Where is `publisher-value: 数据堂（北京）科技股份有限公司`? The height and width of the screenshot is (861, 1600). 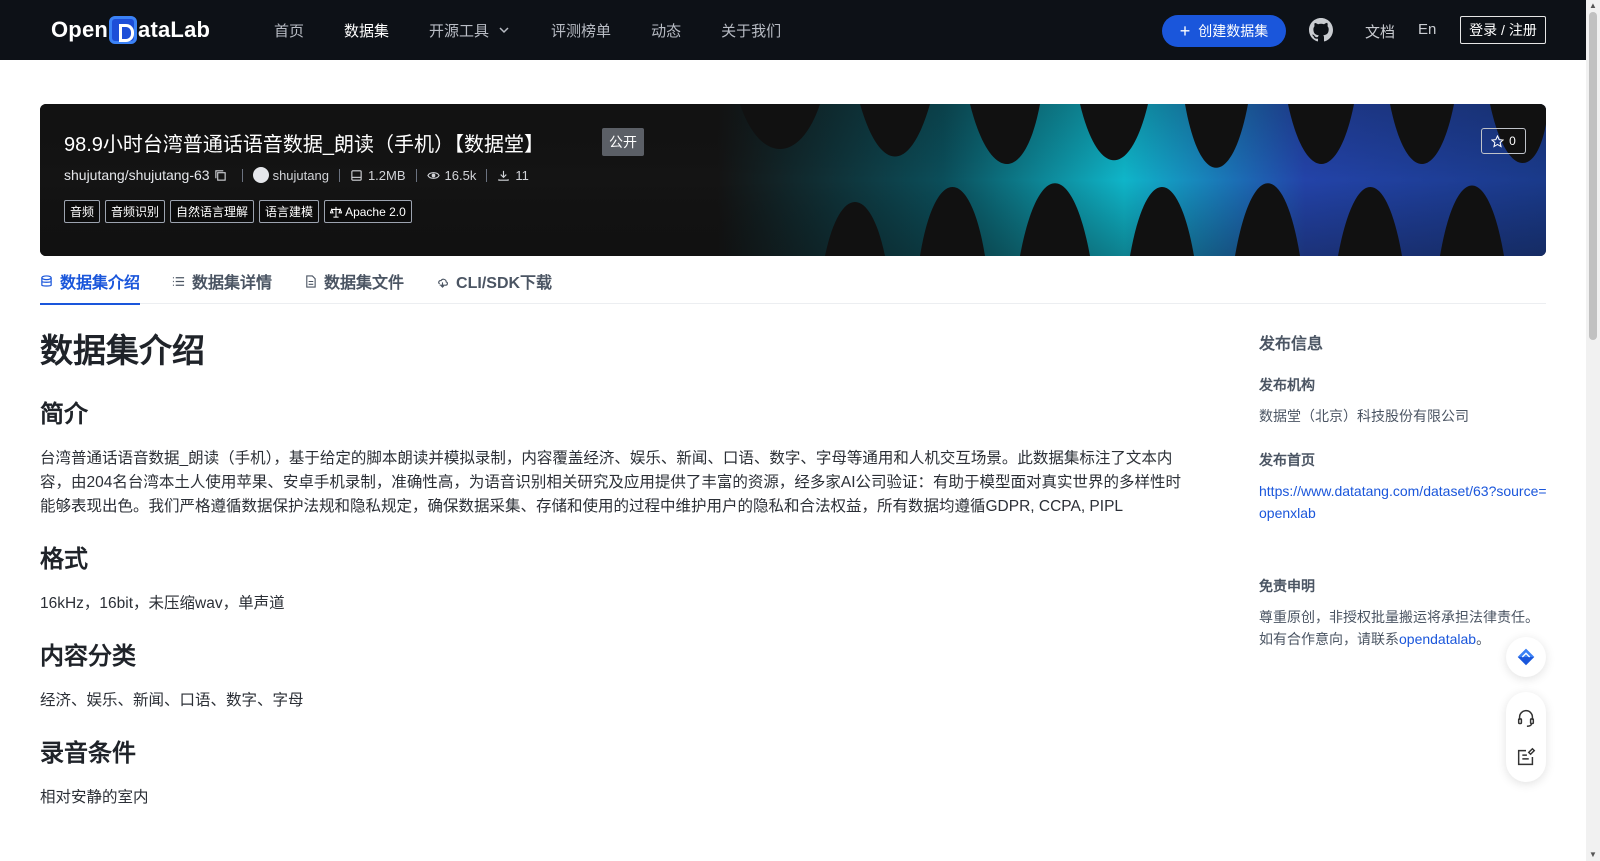 publisher-value: 数据堂（北京）科技股份有限公司 is located at coordinates (1364, 416).